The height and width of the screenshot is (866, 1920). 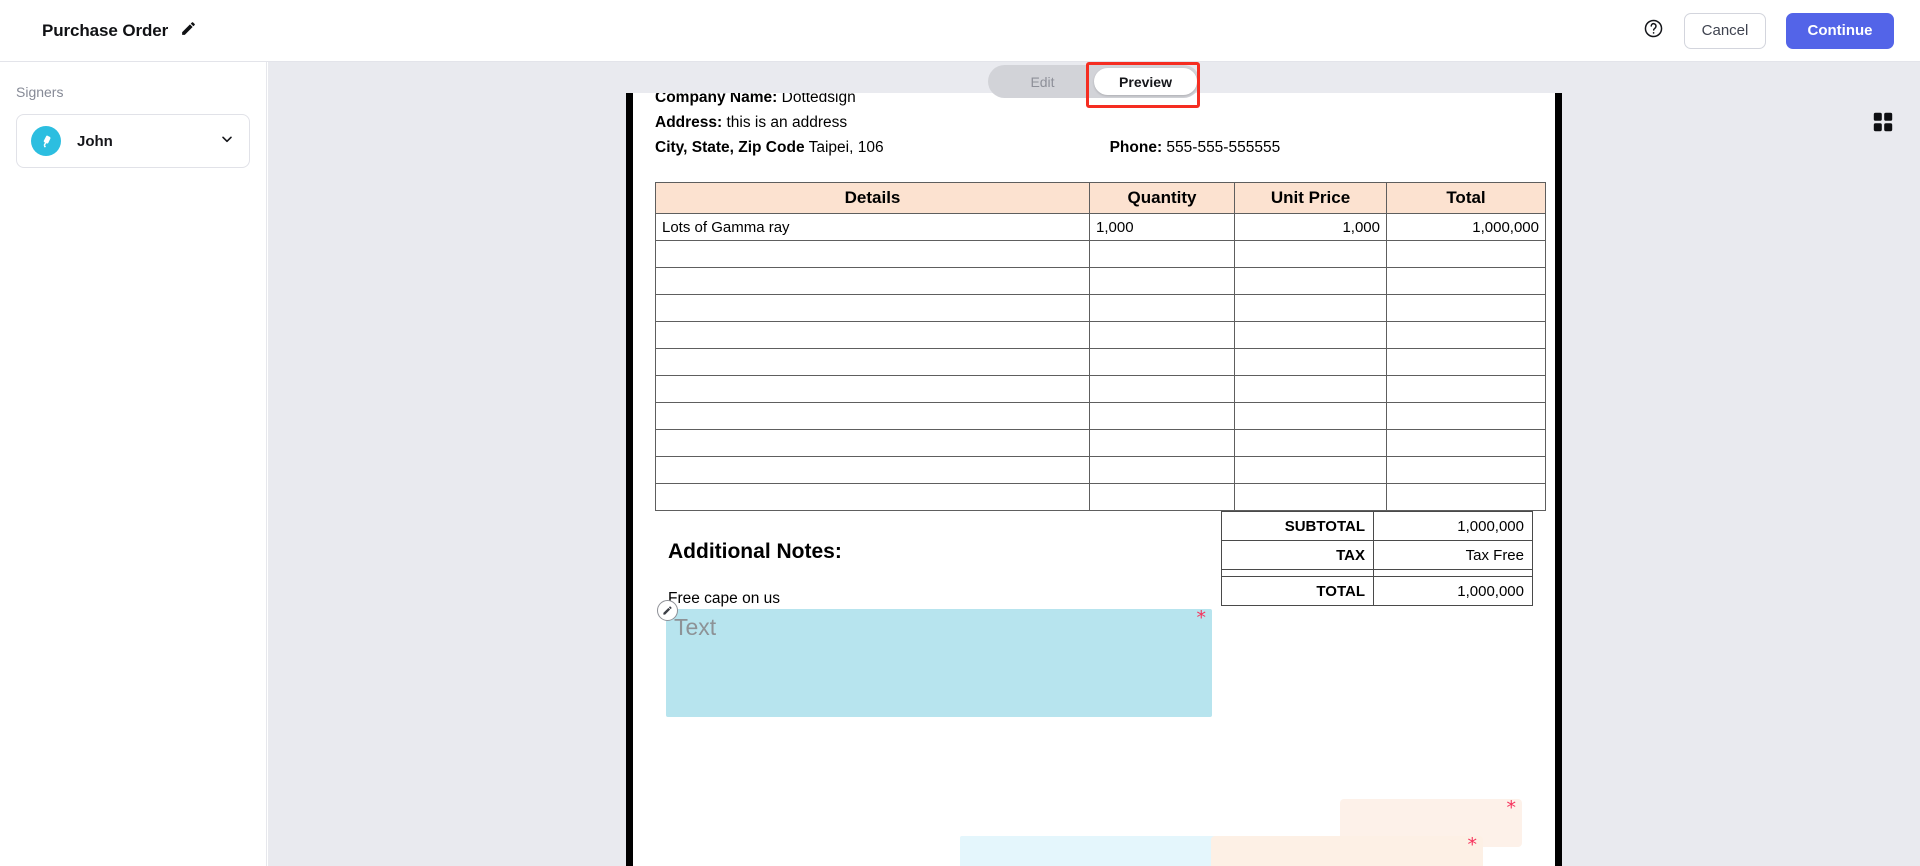 What do you see at coordinates (846, 147) in the screenshot?
I see `city-value: Taipei, 106` at bounding box center [846, 147].